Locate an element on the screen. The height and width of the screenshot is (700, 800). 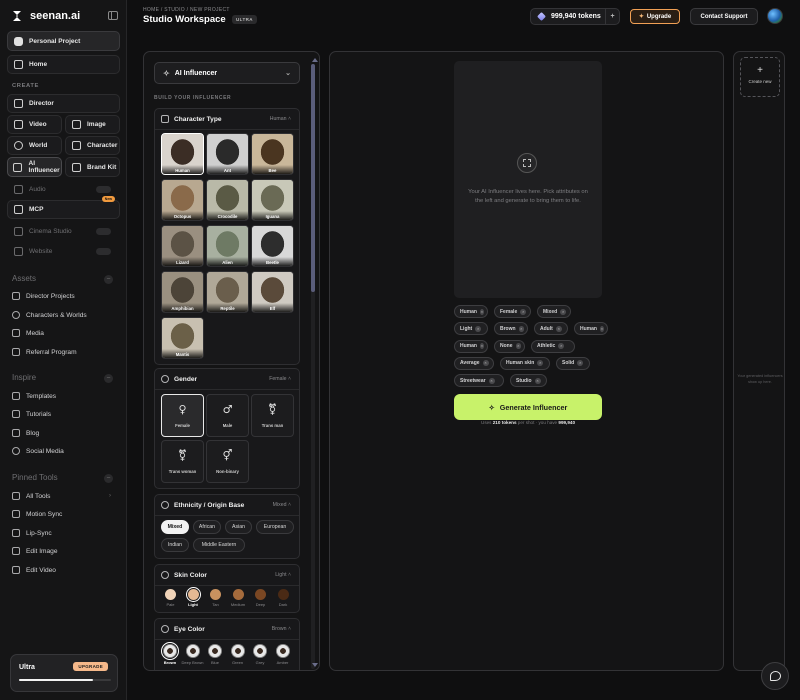
section-current-value: Mixed is located at coordinates (282, 505).